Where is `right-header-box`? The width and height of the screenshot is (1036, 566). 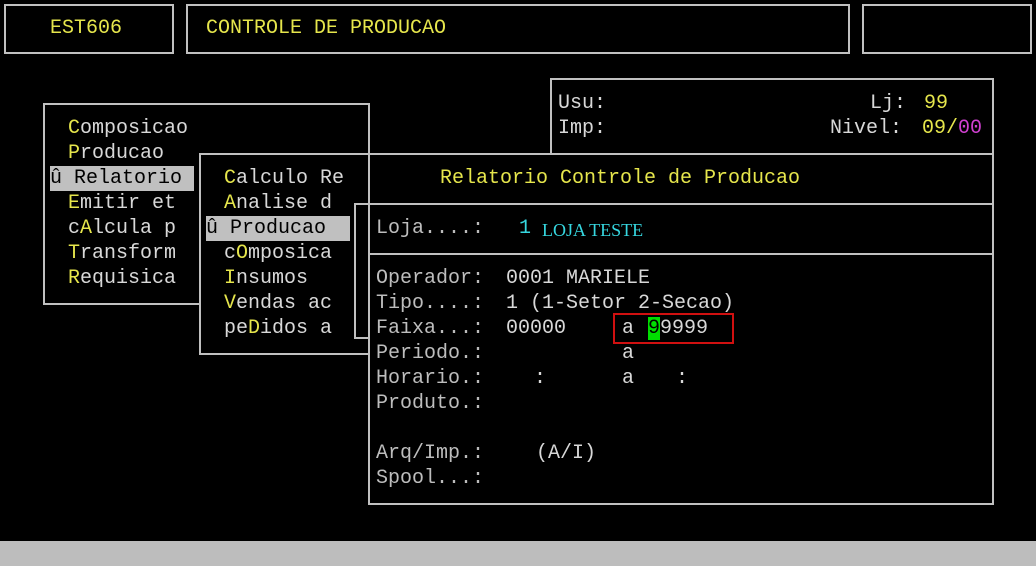 right-header-box is located at coordinates (947, 29).